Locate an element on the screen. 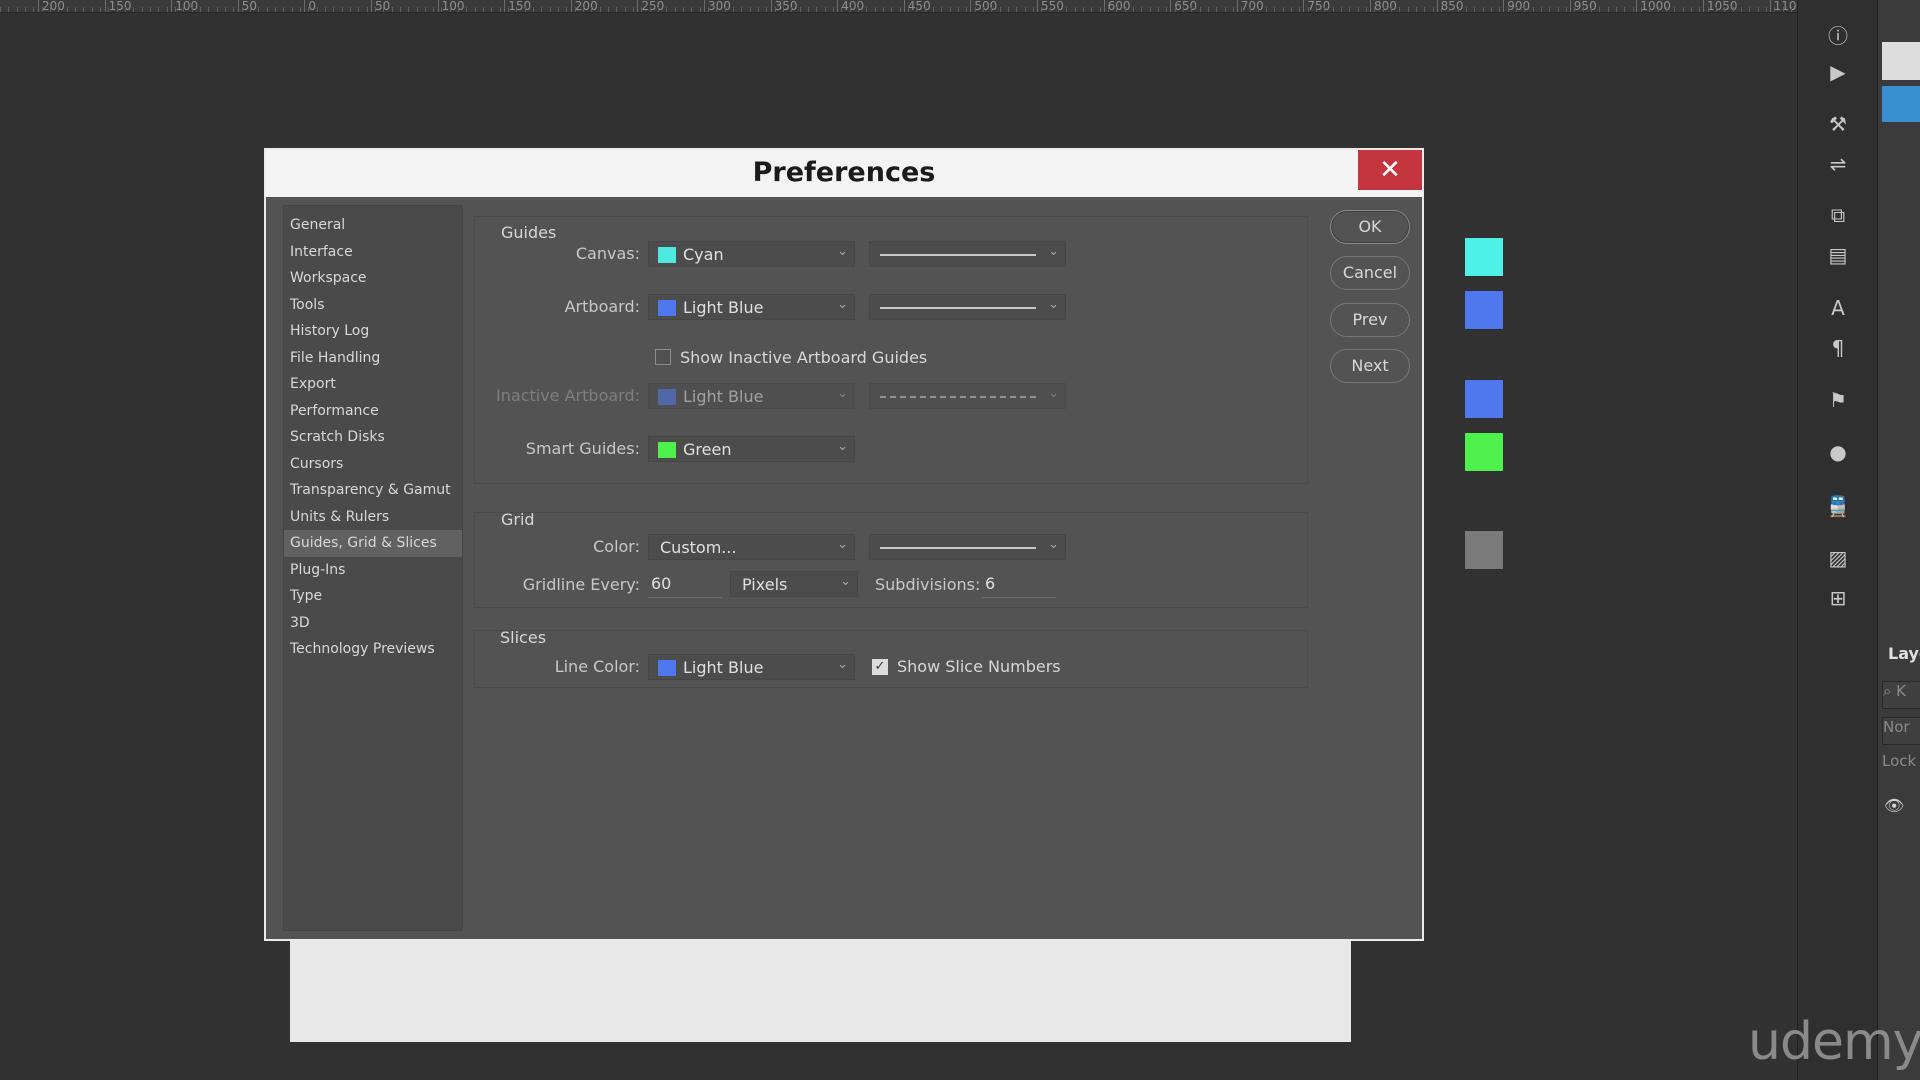 The image size is (1920, 1080). image-icon: ▨ is located at coordinates (1838, 558).